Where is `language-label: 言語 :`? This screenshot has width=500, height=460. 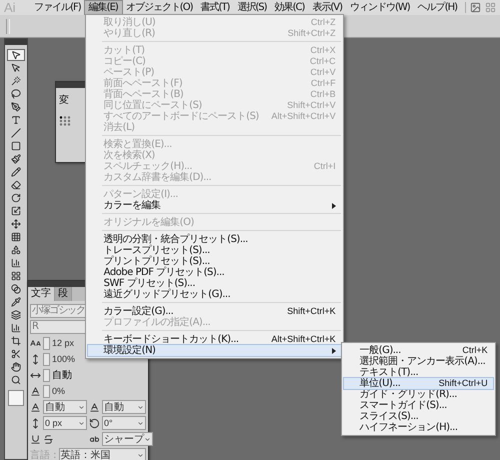 language-label: 言語 : is located at coordinates (43, 454).